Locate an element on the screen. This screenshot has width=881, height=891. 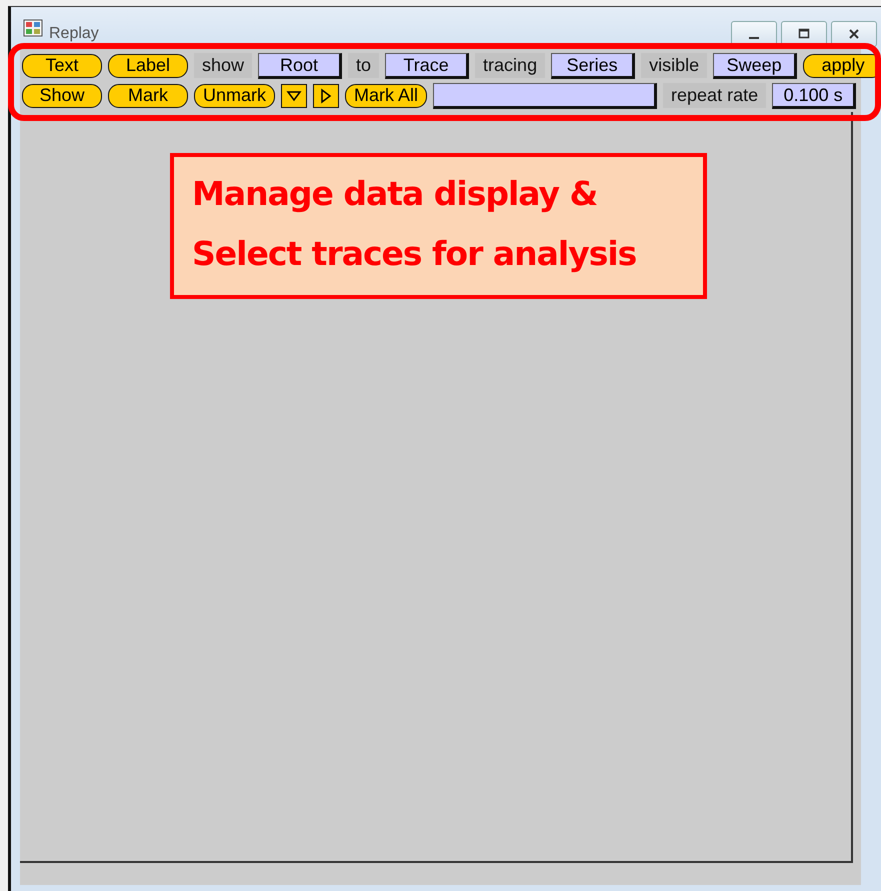
toolbar-button: Mark is located at coordinates (148, 96).